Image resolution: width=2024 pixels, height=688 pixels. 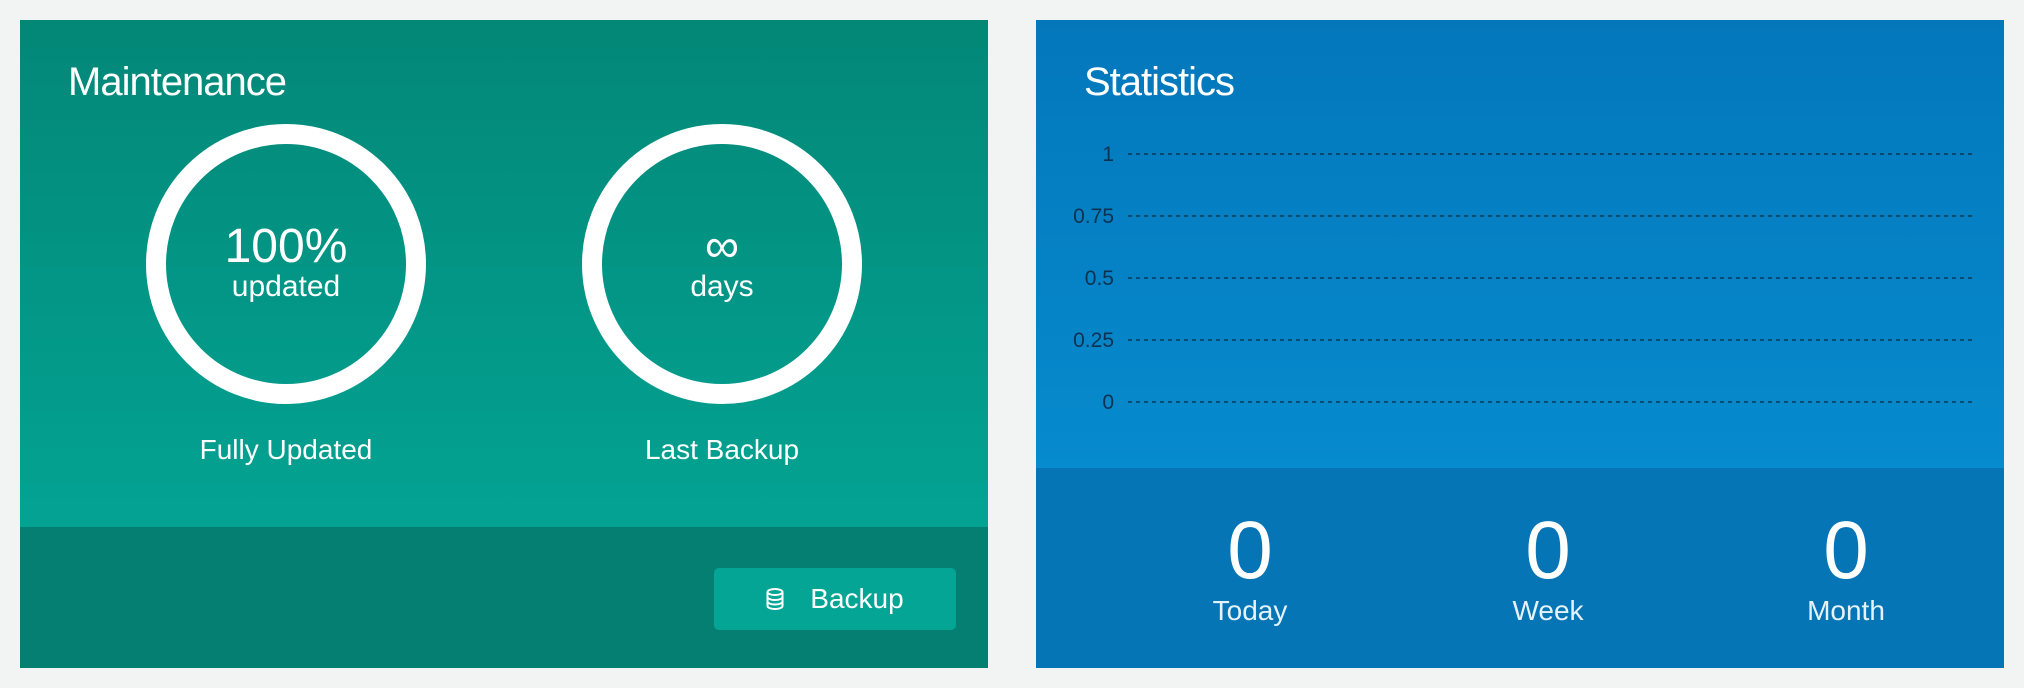 What do you see at coordinates (775, 599) in the screenshot?
I see `database-icon` at bounding box center [775, 599].